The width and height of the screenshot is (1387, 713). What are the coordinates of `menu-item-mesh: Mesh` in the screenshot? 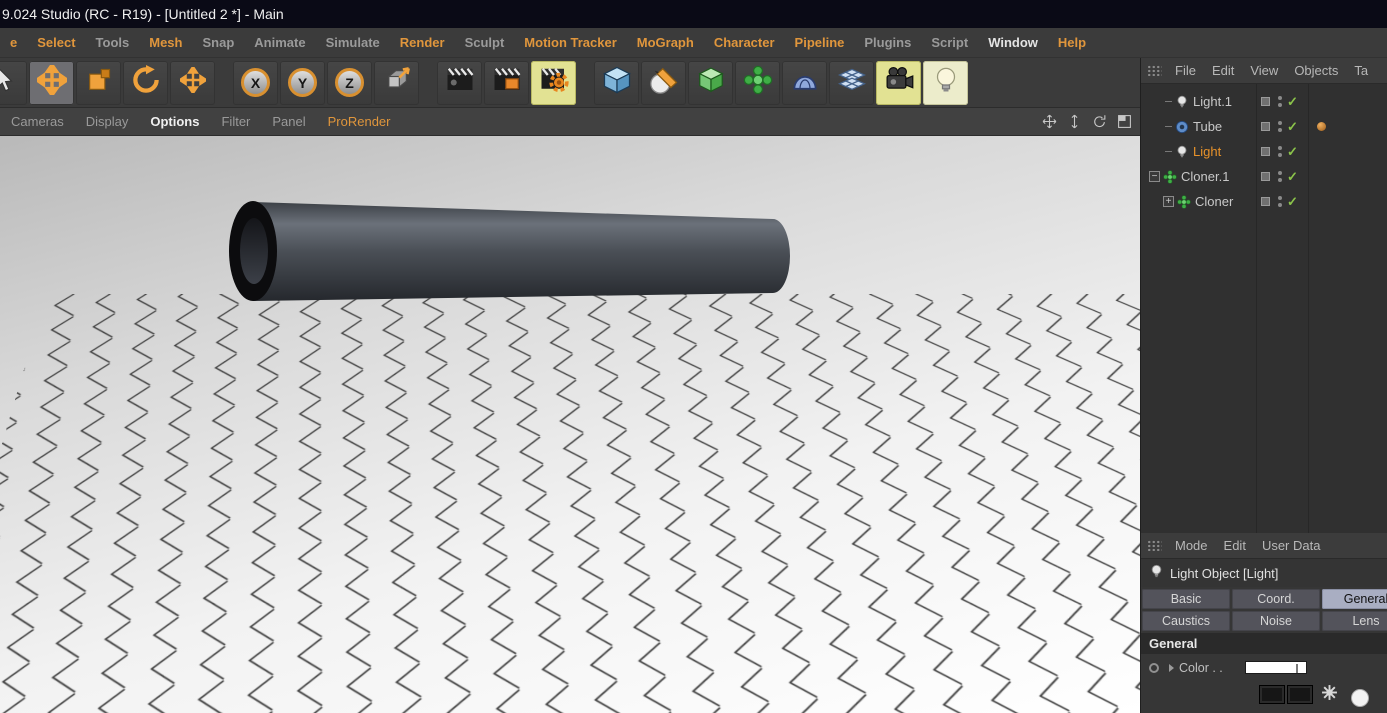 It's located at (165, 42).